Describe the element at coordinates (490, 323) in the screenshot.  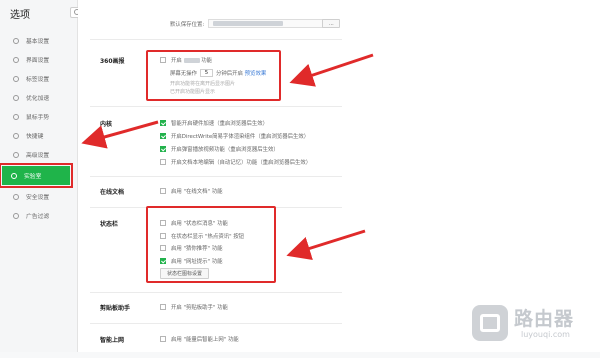
I see `watermark-logo` at that location.